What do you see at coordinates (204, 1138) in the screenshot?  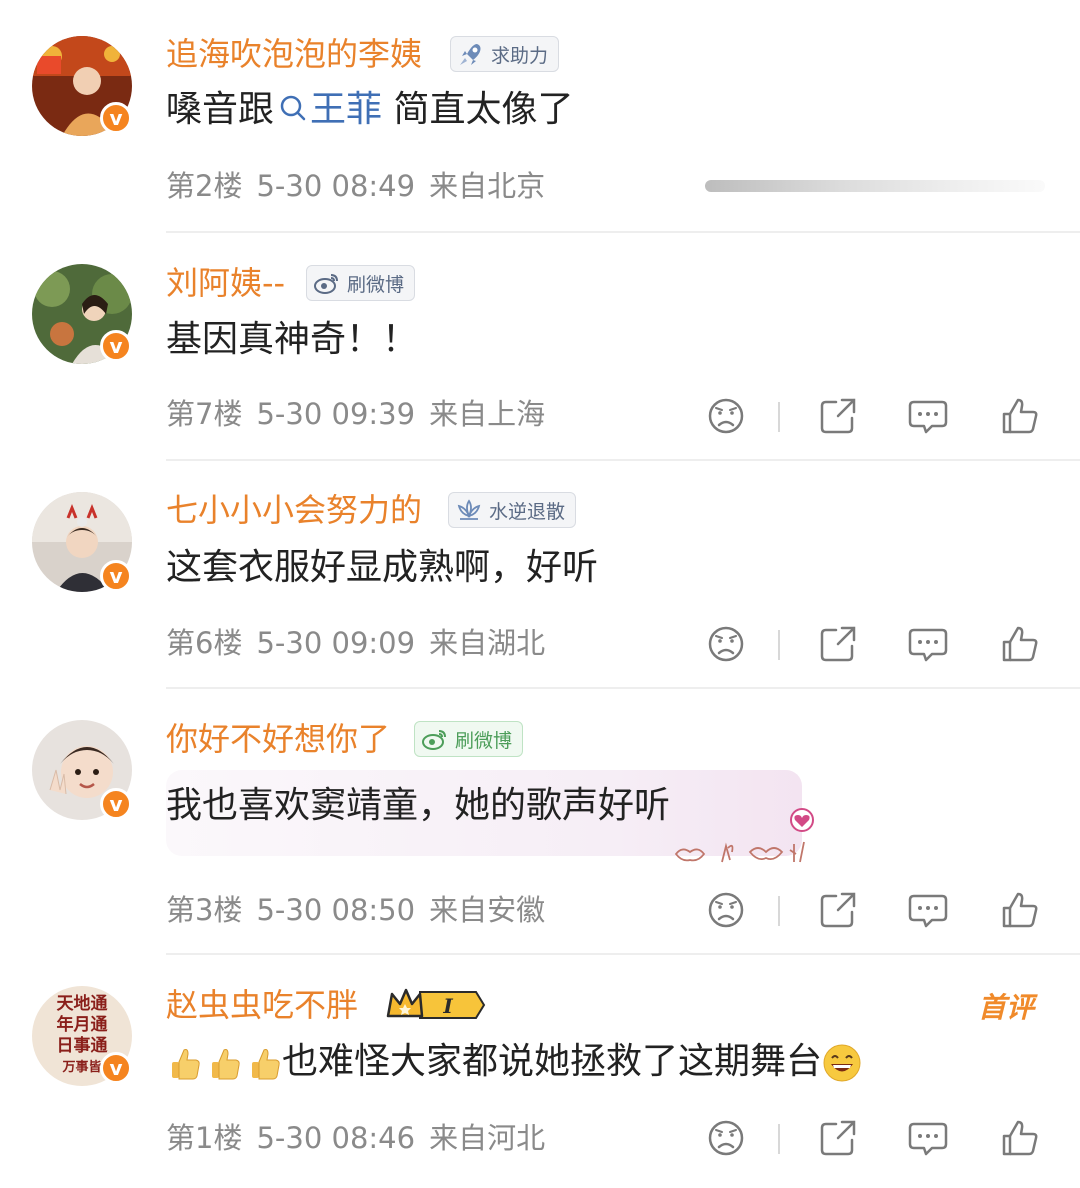 I see `floor-number: 第1楼` at bounding box center [204, 1138].